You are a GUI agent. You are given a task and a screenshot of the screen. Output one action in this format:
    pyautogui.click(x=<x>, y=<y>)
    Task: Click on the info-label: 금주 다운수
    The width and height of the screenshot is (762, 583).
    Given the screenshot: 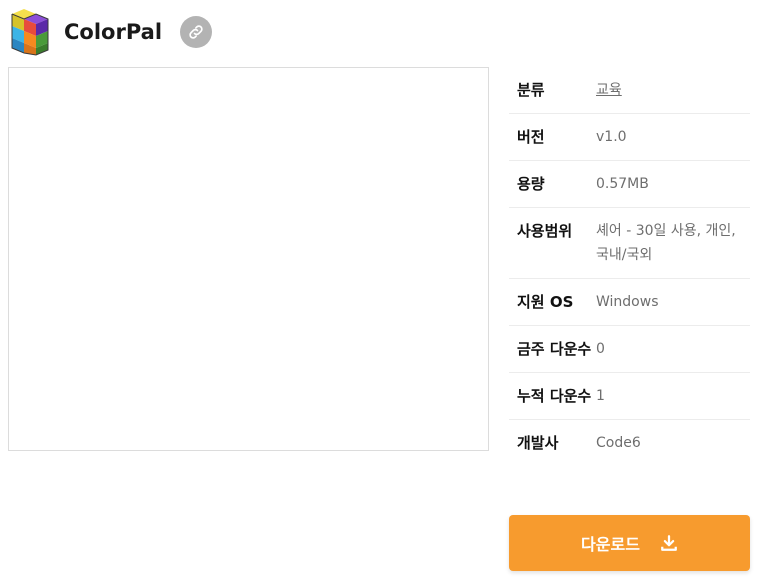 What is the action you would take?
    pyautogui.click(x=554, y=349)
    